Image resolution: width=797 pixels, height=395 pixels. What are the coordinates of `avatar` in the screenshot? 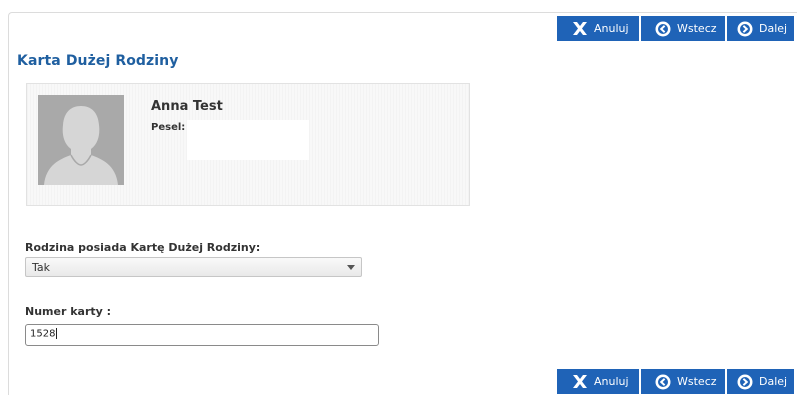 It's located at (81, 140).